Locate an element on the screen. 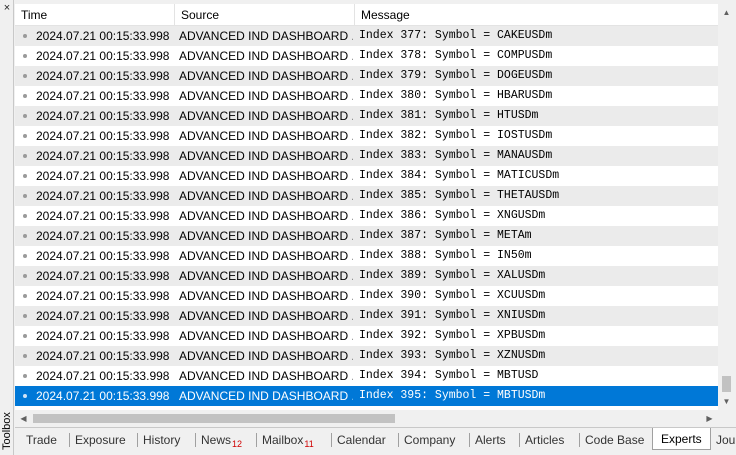 This screenshot has width=736, height=455. tab-label: Trade is located at coordinates (41, 440).